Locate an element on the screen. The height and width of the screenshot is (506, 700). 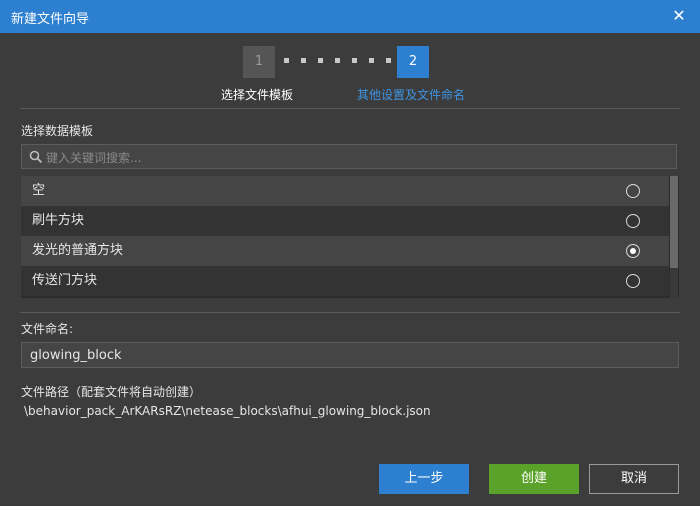
template-option-portal-block: 传送门方块 is located at coordinates (345, 281).